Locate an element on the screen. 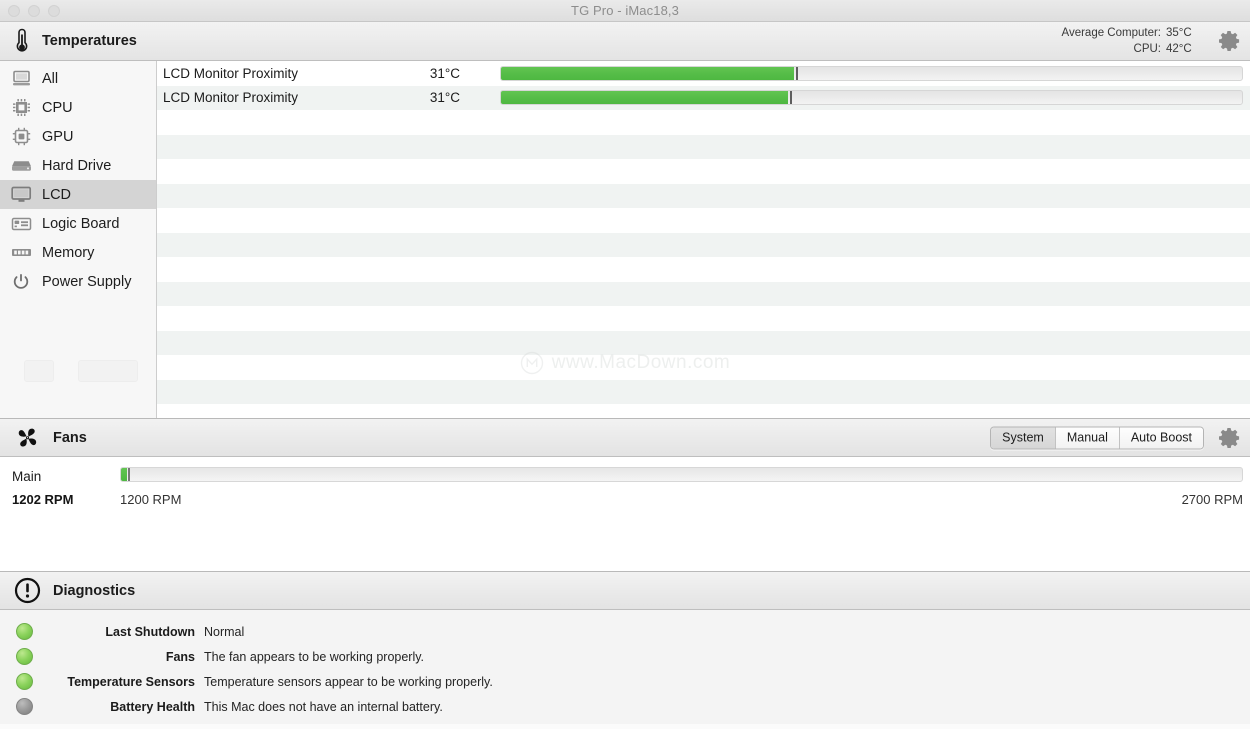  sidebar-item-all: All is located at coordinates (78, 78).